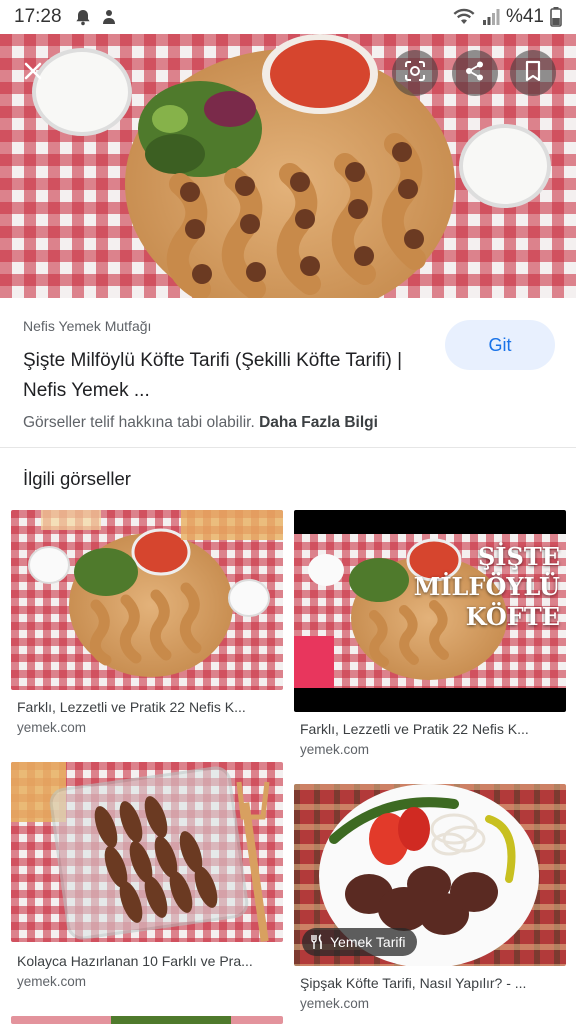  I want to click on overlay-line-3: KÖFTE, so click(512, 616).